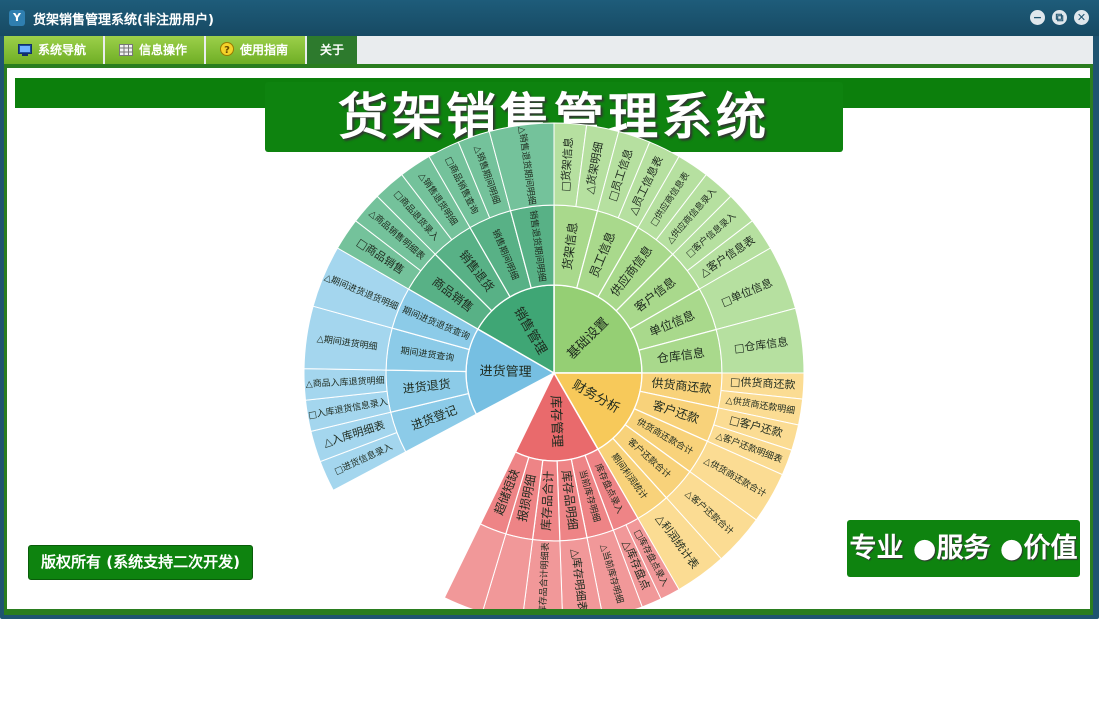 Image resolution: width=1099 pixels, height=723 pixels. I want to click on tab-label: 信息操作, so click(163, 50).